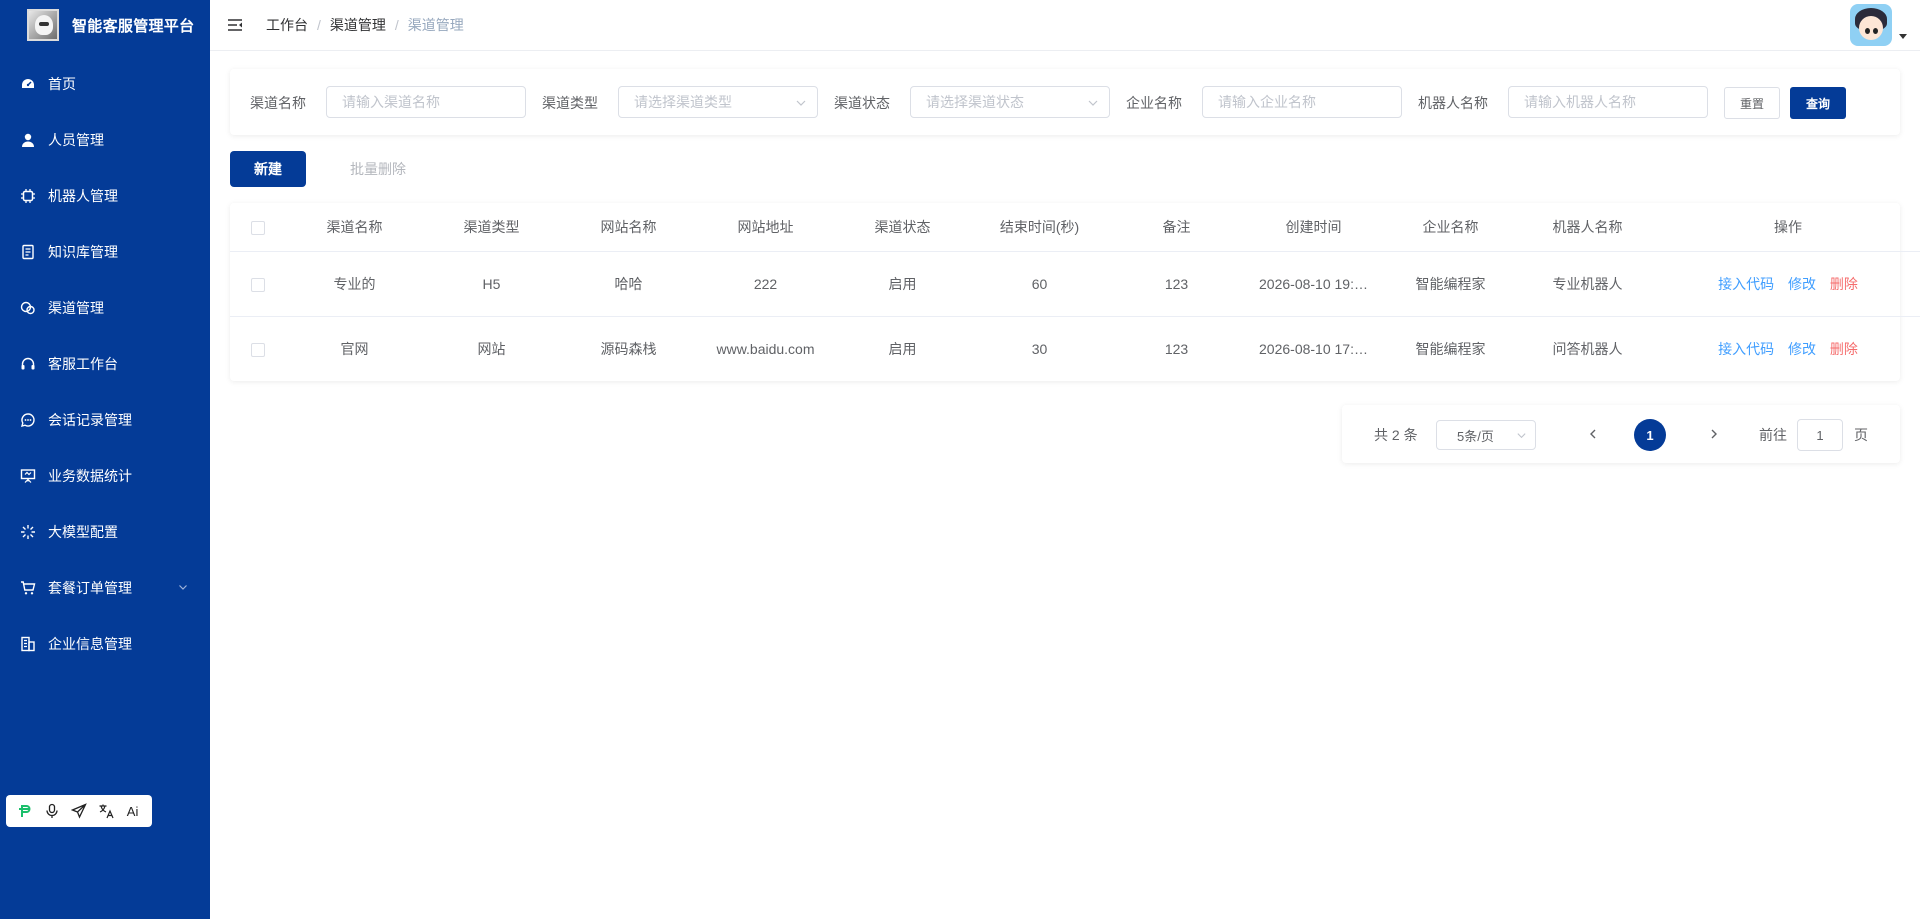  Describe the element at coordinates (105, 308) in the screenshot. I see `sidebar-item-channel: 渠道管理` at that location.